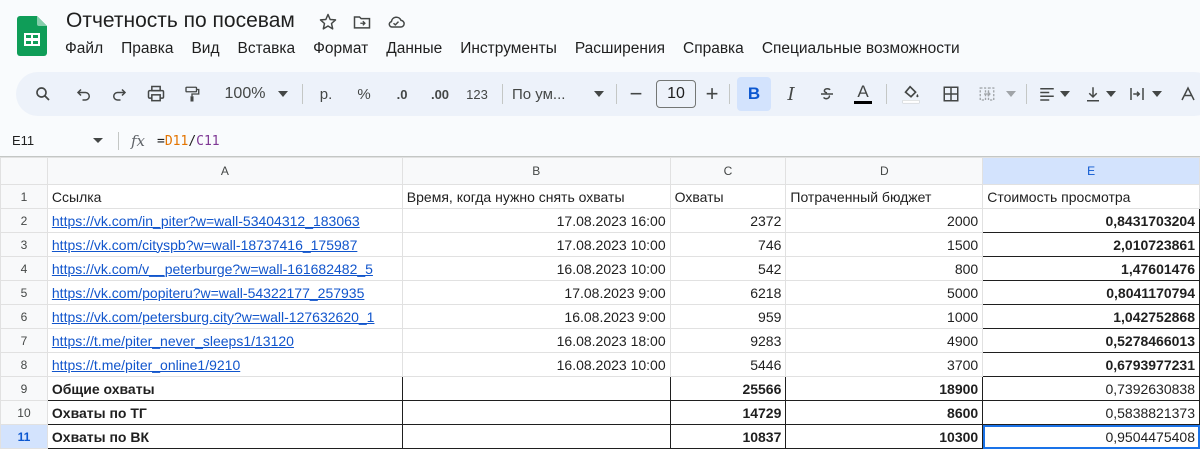 This screenshot has width=1200, height=450. What do you see at coordinates (911, 94) in the screenshot?
I see `fill-color-icon` at bounding box center [911, 94].